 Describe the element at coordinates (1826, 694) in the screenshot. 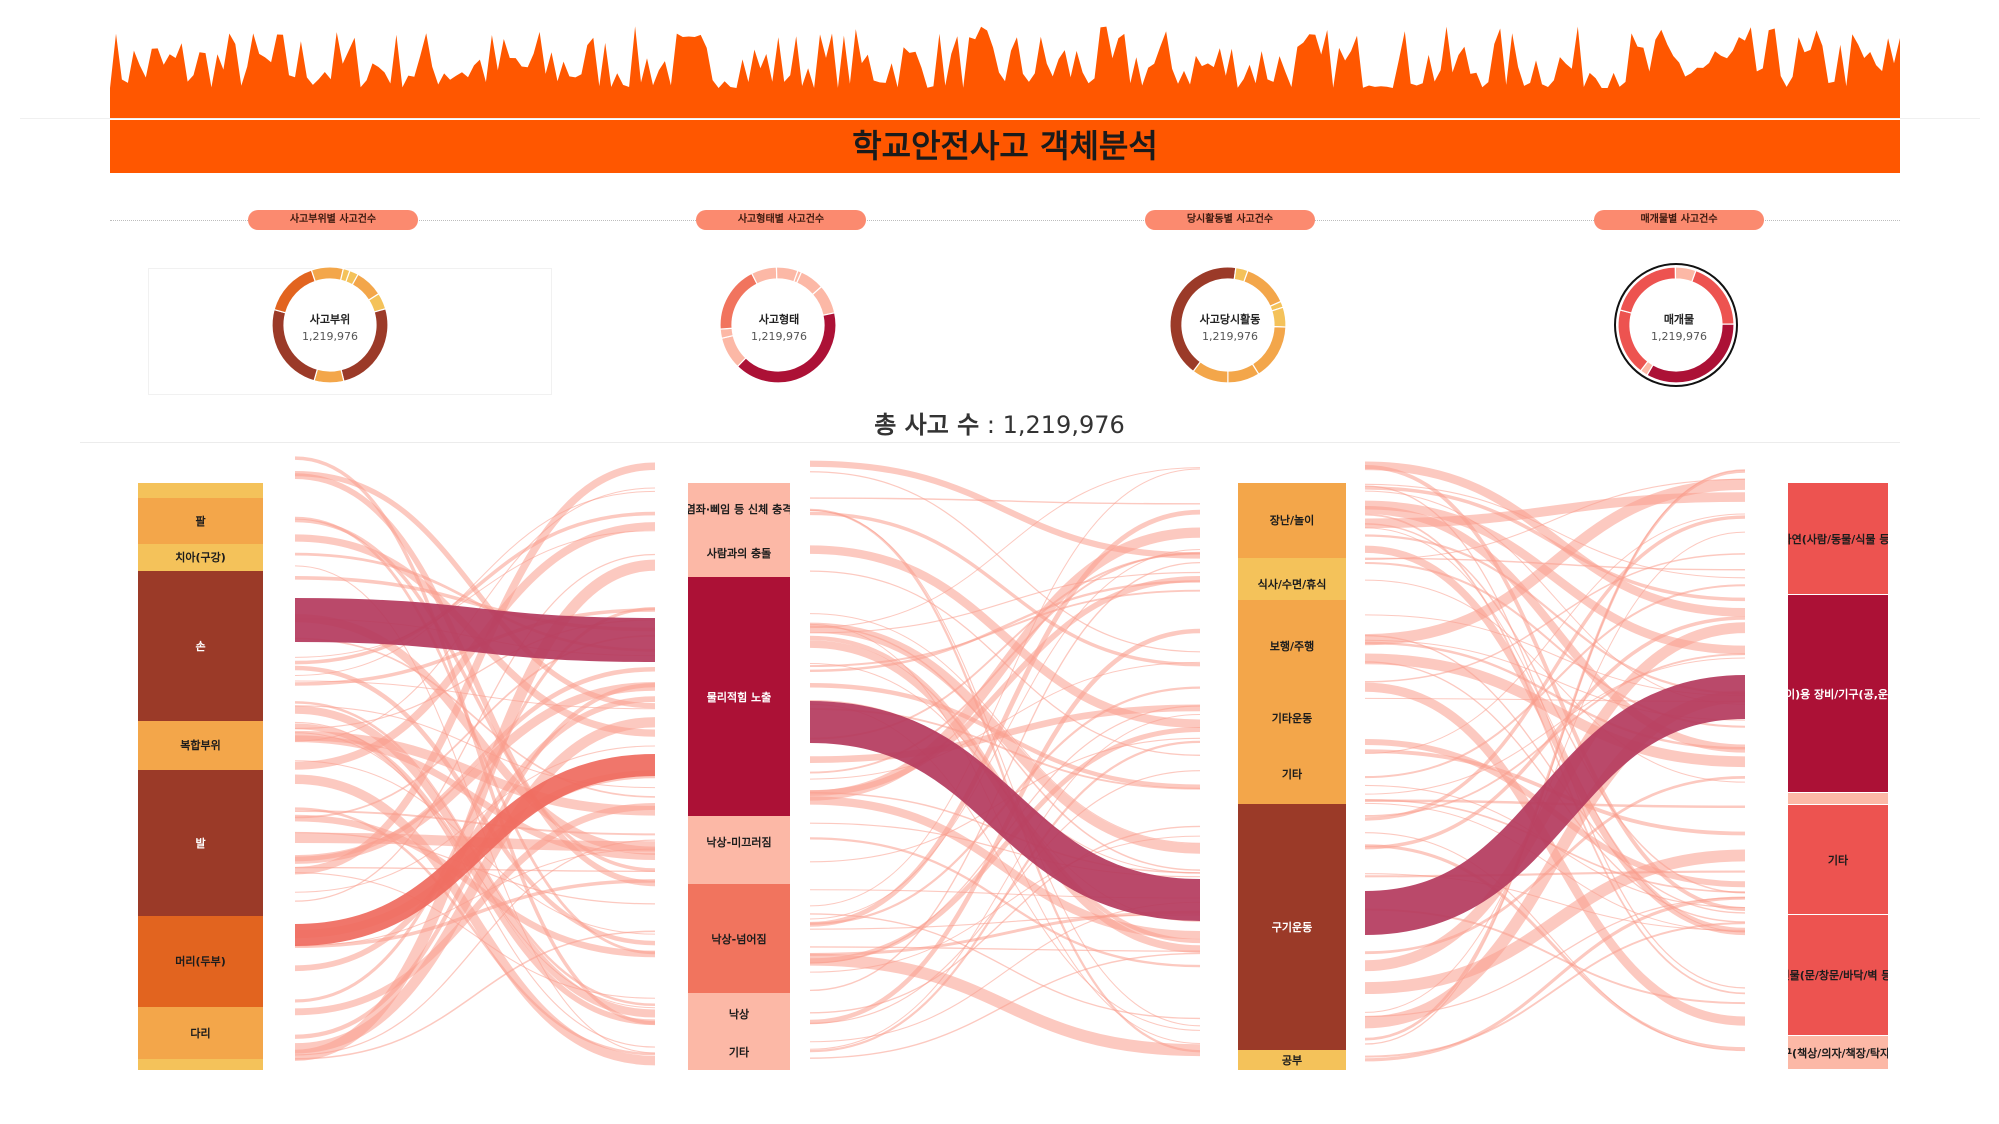

I see `sankey-node: 운동(놀이)용 장비/기구(공,운` at that location.